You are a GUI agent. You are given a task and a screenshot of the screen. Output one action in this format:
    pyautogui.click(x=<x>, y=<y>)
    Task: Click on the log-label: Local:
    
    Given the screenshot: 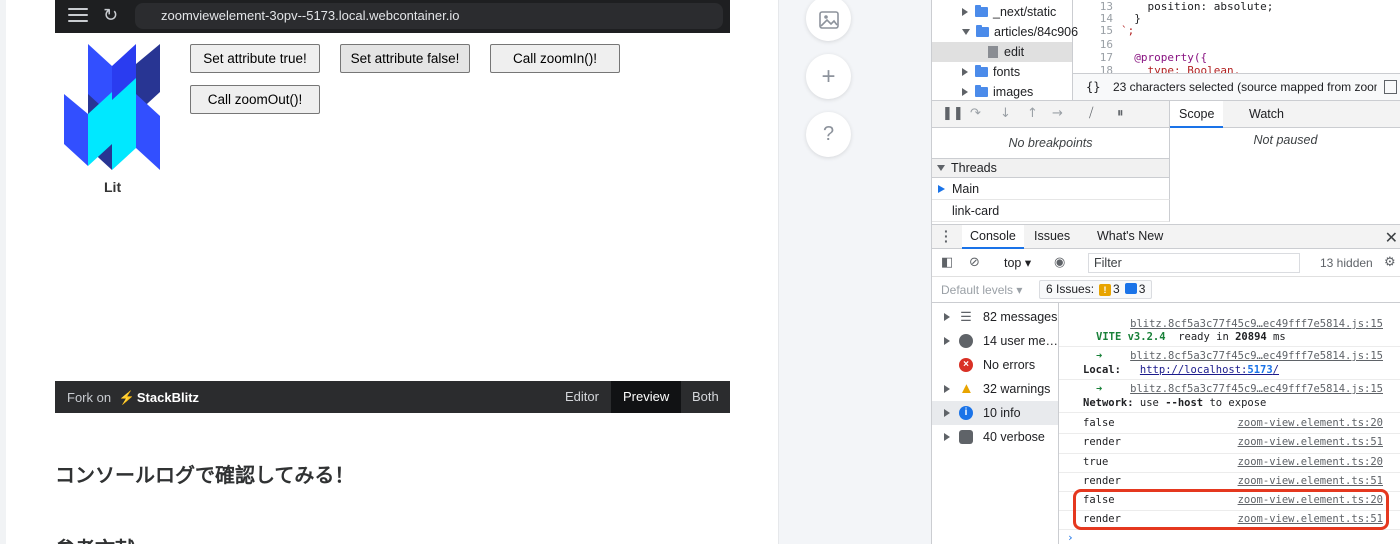 What is the action you would take?
    pyautogui.click(x=1102, y=370)
    